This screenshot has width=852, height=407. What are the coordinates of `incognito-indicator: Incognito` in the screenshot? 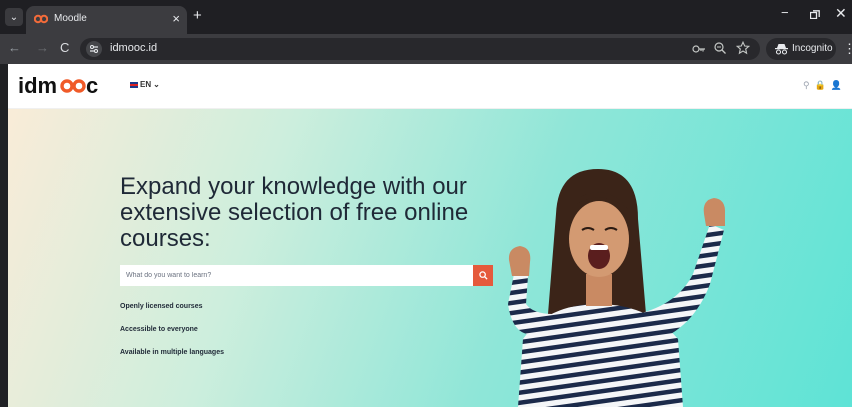 It's located at (801, 49).